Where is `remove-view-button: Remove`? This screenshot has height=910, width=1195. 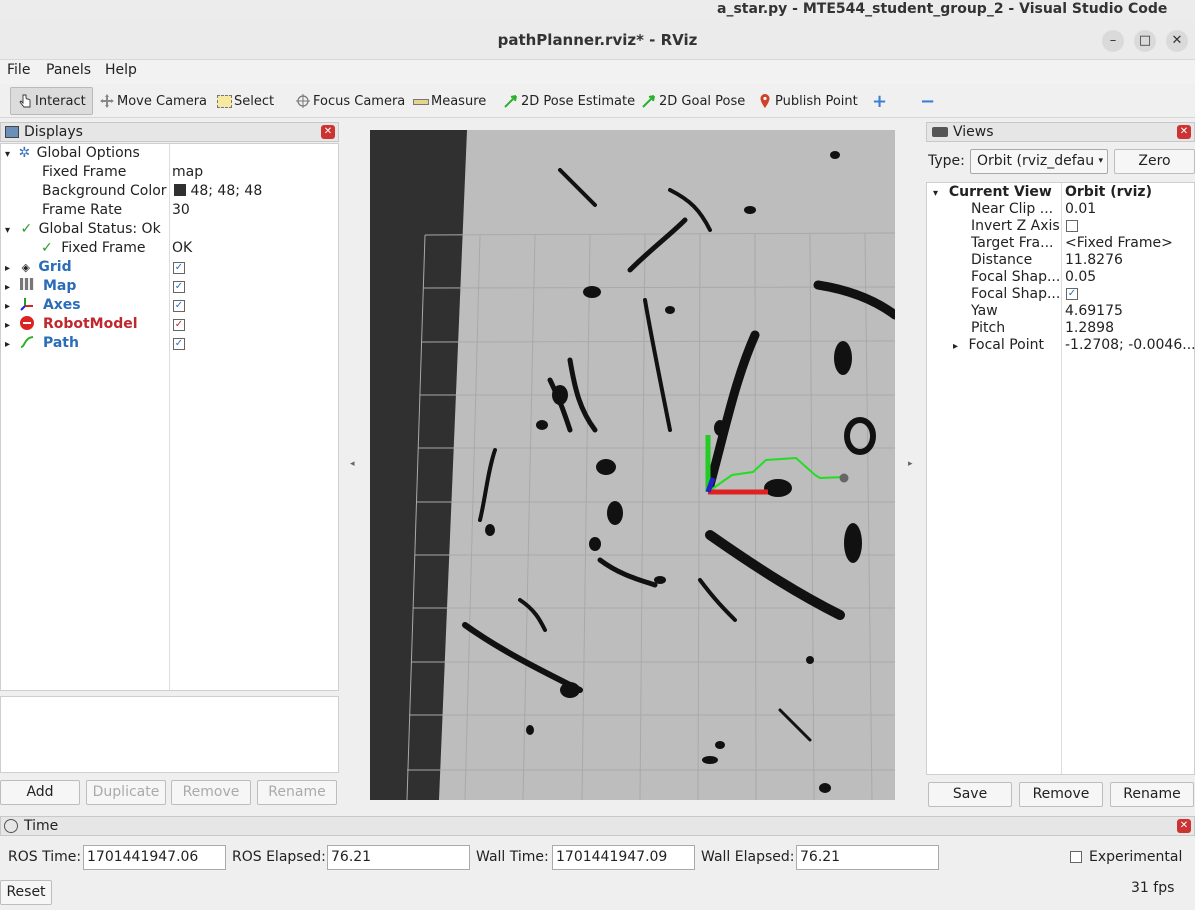 remove-view-button: Remove is located at coordinates (1061, 794).